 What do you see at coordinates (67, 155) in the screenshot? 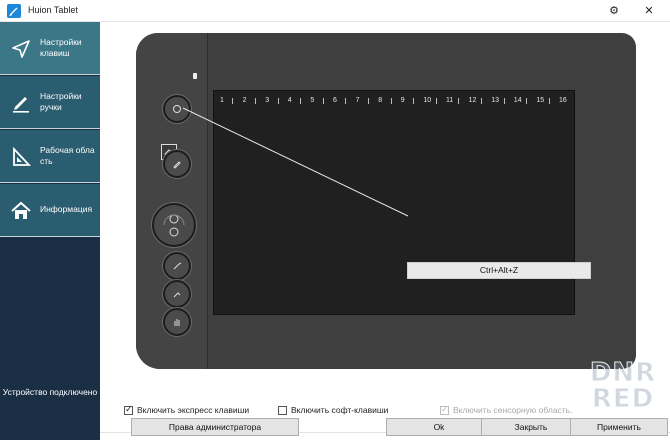
I see `sidebar-item-label: Рабочая обла сть` at bounding box center [67, 155].